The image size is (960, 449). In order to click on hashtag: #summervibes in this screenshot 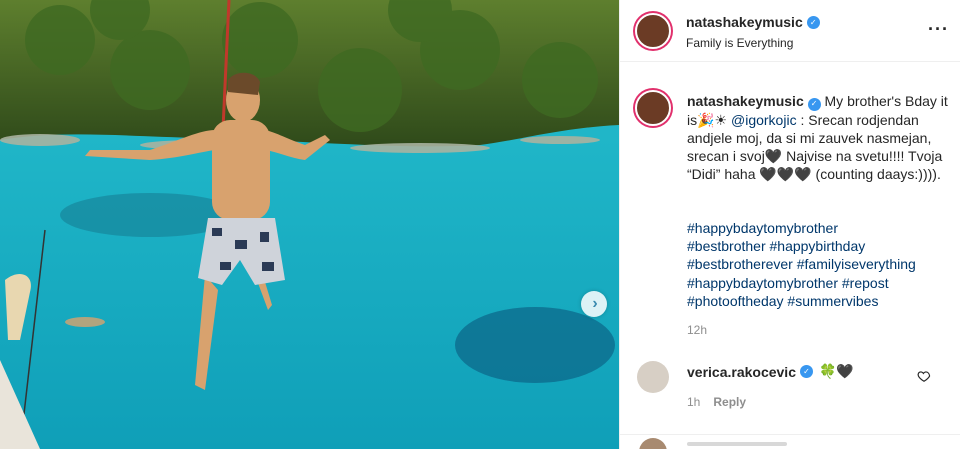, I will do `click(832, 301)`.